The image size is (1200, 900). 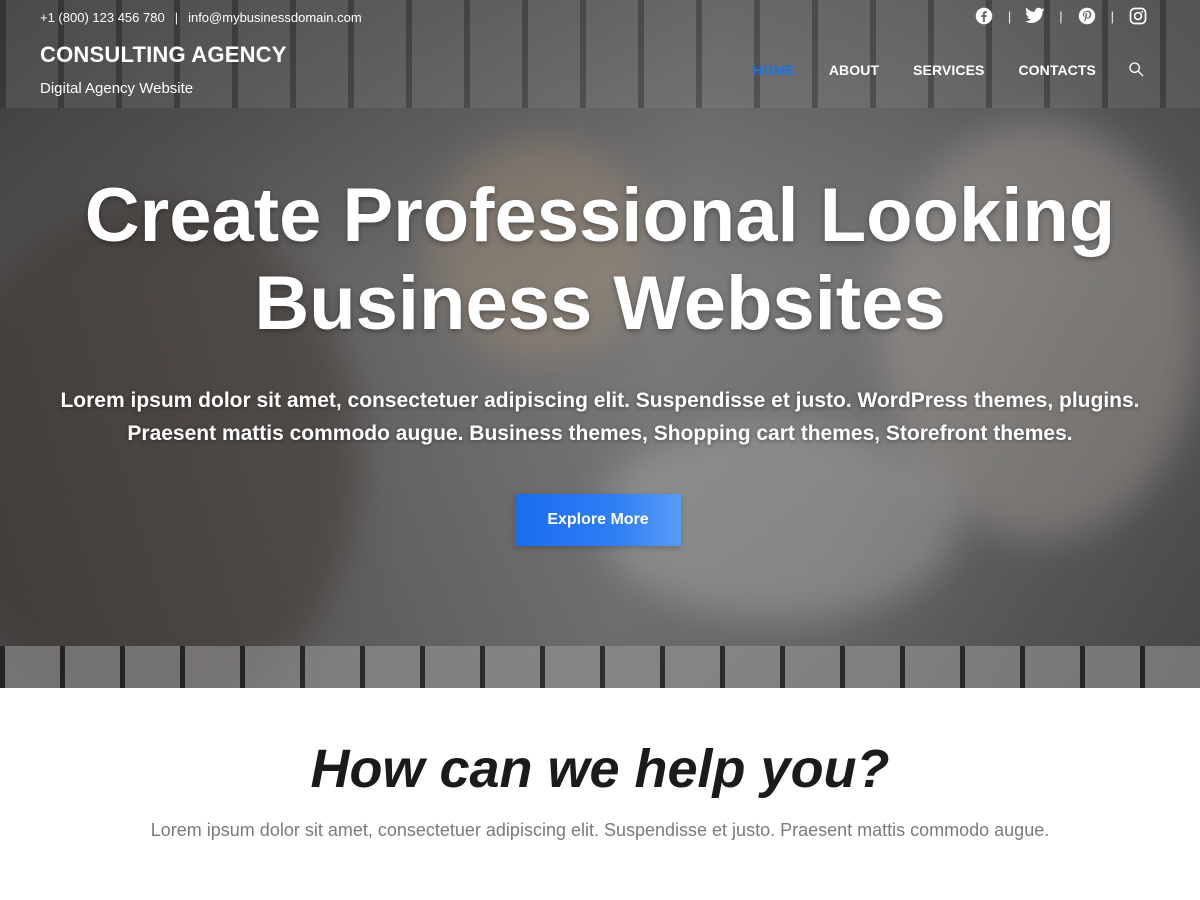 What do you see at coordinates (984, 16) in the screenshot?
I see `facebook-icon` at bounding box center [984, 16].